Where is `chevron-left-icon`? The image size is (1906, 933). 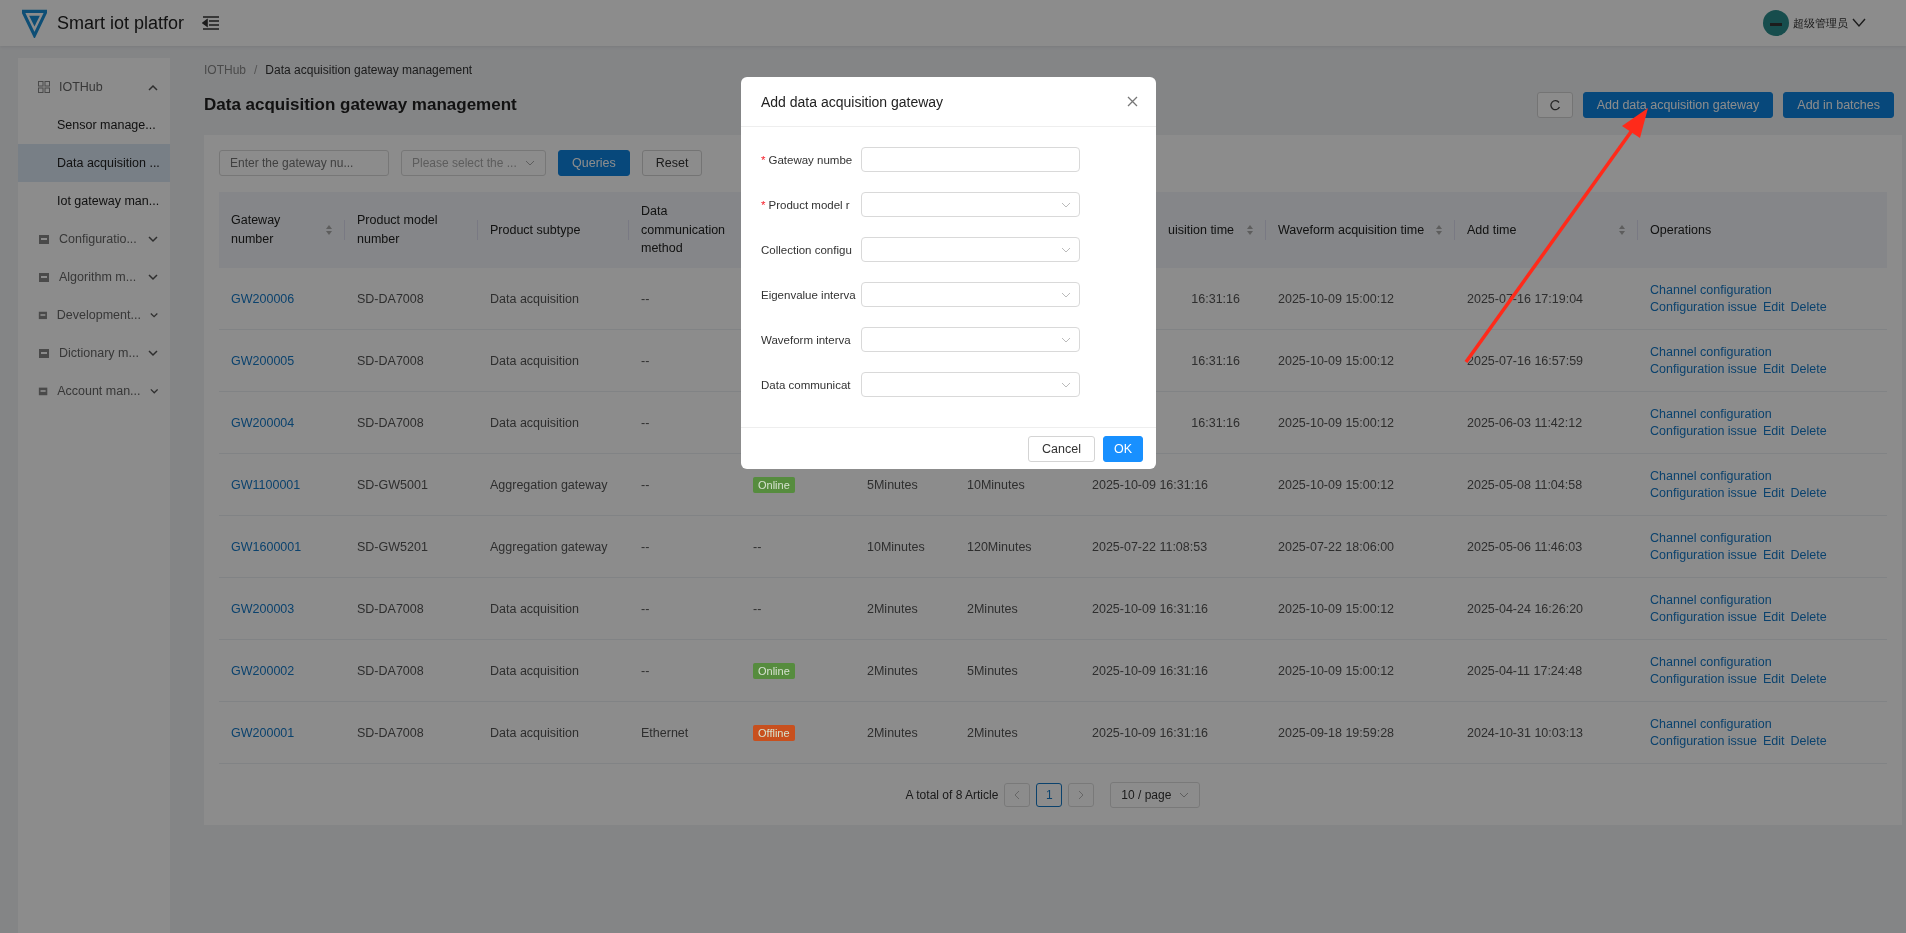
chevron-left-icon is located at coordinates (1017, 795).